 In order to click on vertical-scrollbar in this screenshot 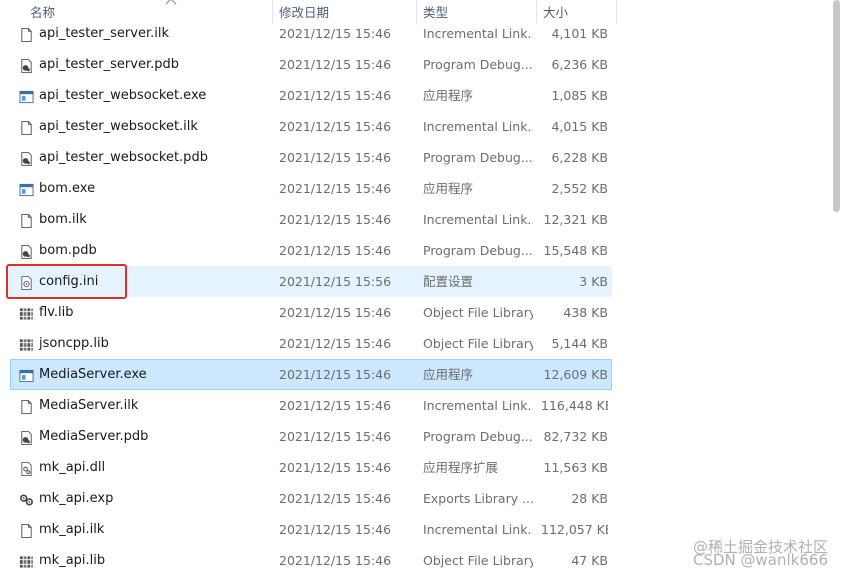, I will do `click(837, 288)`.